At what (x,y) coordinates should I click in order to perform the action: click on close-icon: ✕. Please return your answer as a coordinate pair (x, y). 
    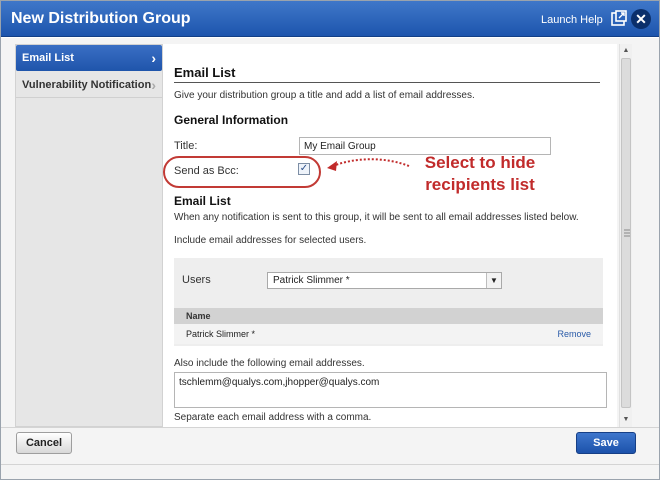
    Looking at the image, I should click on (641, 19).